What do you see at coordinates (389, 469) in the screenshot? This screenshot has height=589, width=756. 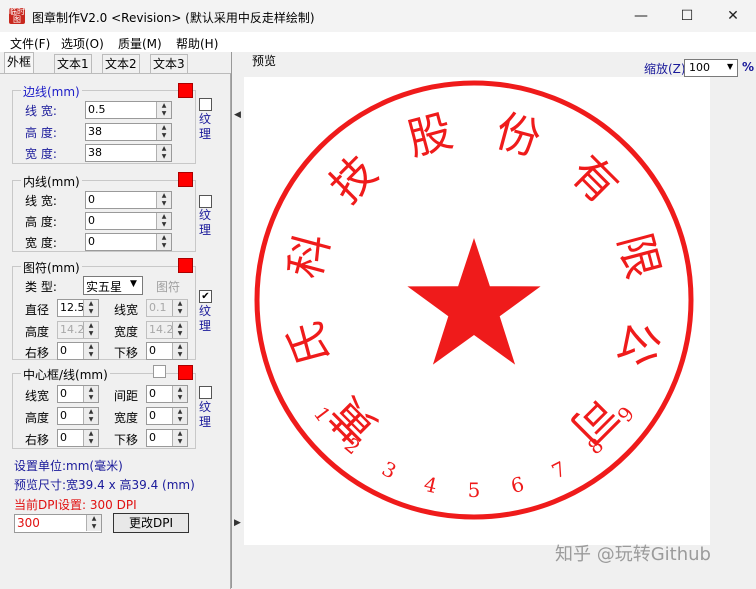 I see `seal-number: 3` at bounding box center [389, 469].